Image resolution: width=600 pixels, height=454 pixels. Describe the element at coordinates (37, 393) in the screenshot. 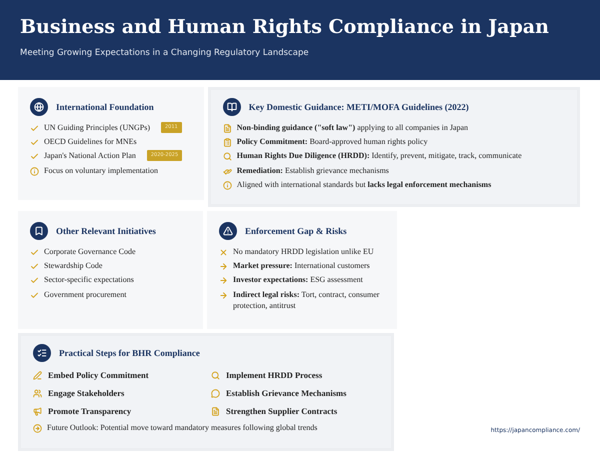

I see `people-icon` at that location.